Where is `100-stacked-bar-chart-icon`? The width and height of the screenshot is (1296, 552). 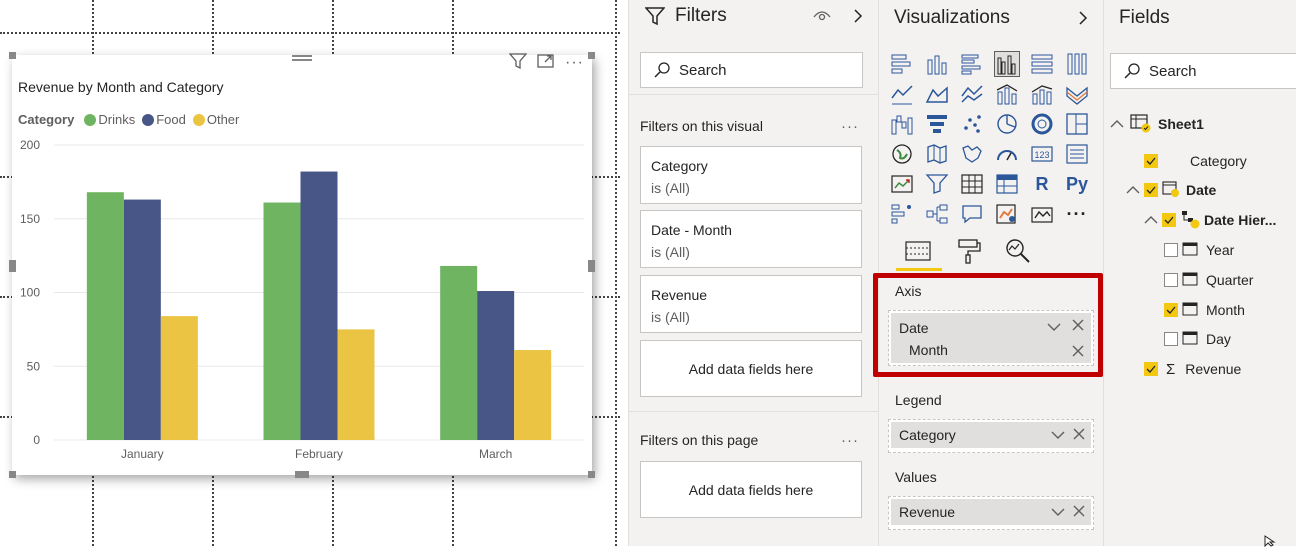
100-stacked-bar-chart-icon is located at coordinates (1042, 64).